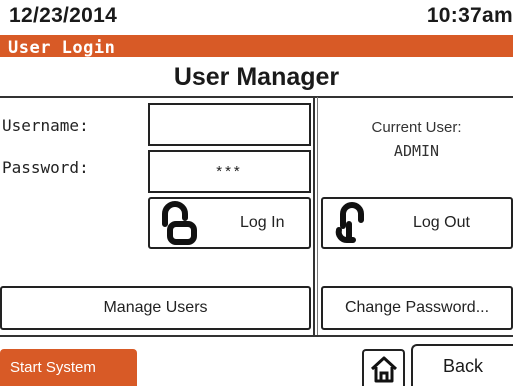 This screenshot has width=513, height=389. I want to click on header-divider, so click(256, 97).